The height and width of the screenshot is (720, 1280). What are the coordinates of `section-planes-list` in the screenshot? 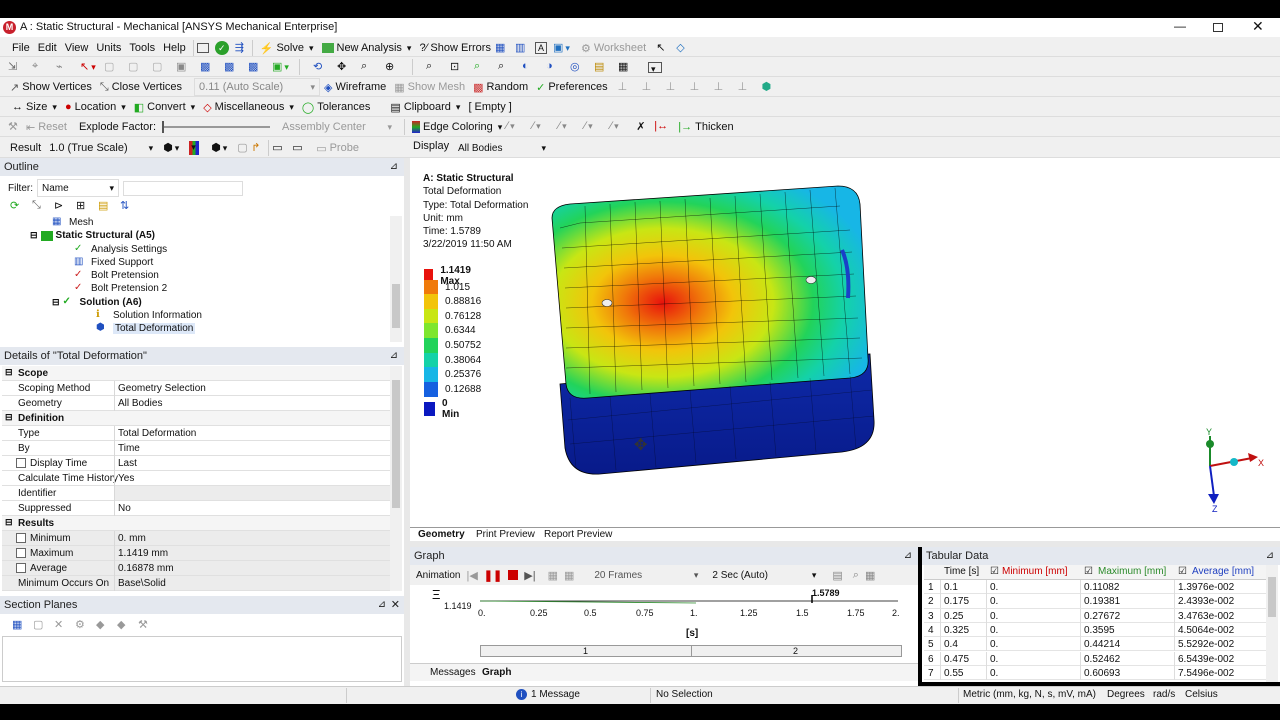 It's located at (202, 659).